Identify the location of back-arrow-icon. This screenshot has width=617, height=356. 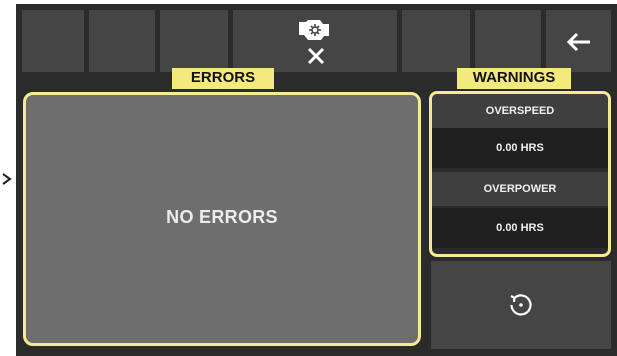
(579, 44).